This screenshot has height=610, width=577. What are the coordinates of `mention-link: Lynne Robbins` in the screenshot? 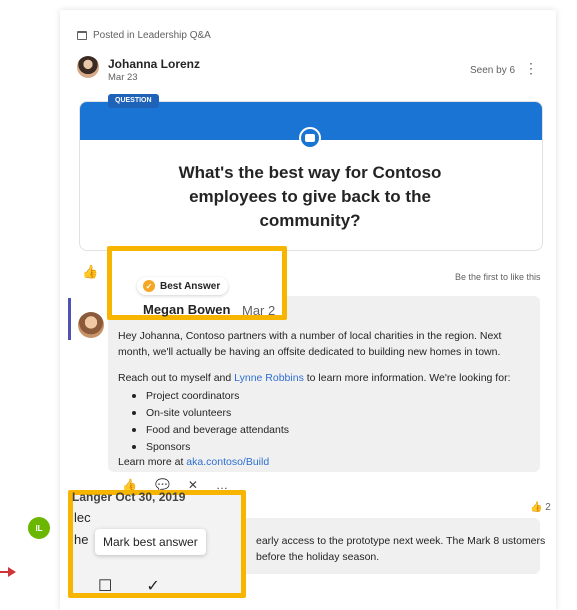 It's located at (269, 378).